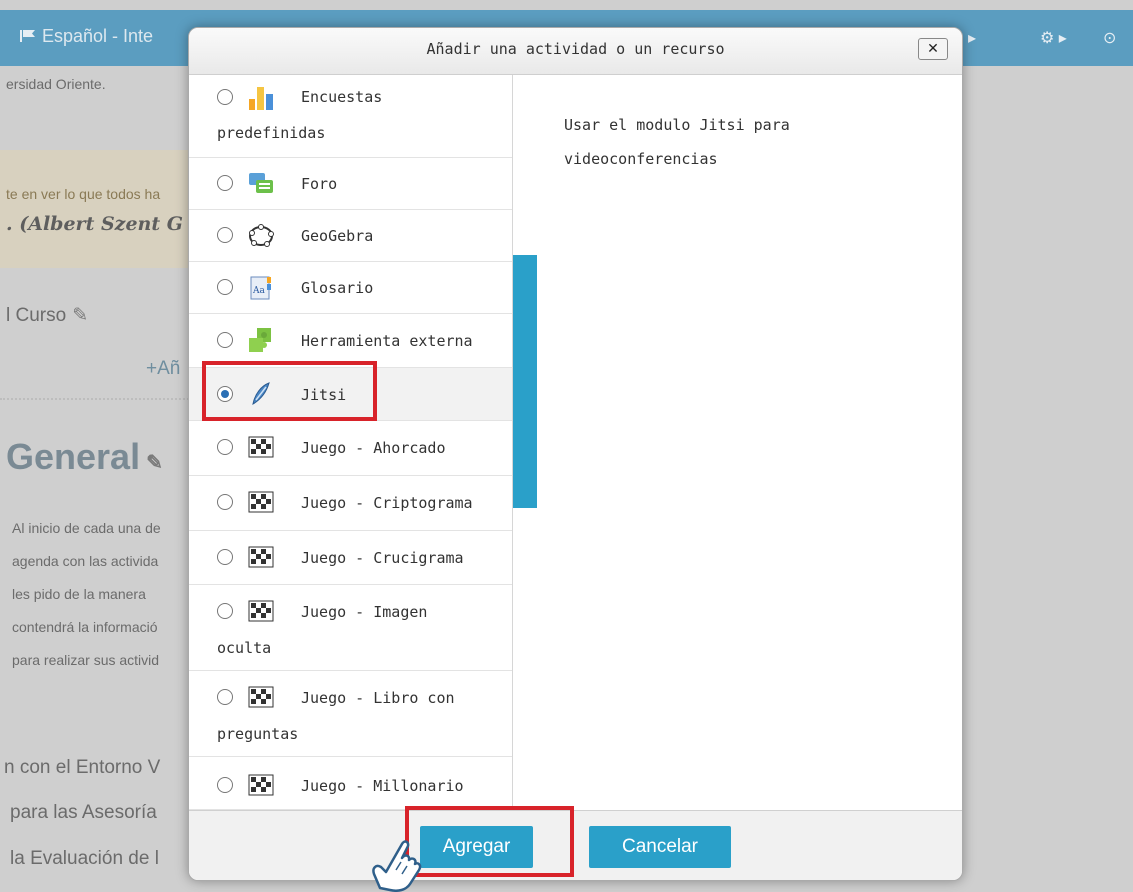 This screenshot has height=892, width=1133. What do you see at coordinates (261, 98) in the screenshot?
I see `survey-chart-icon` at bounding box center [261, 98].